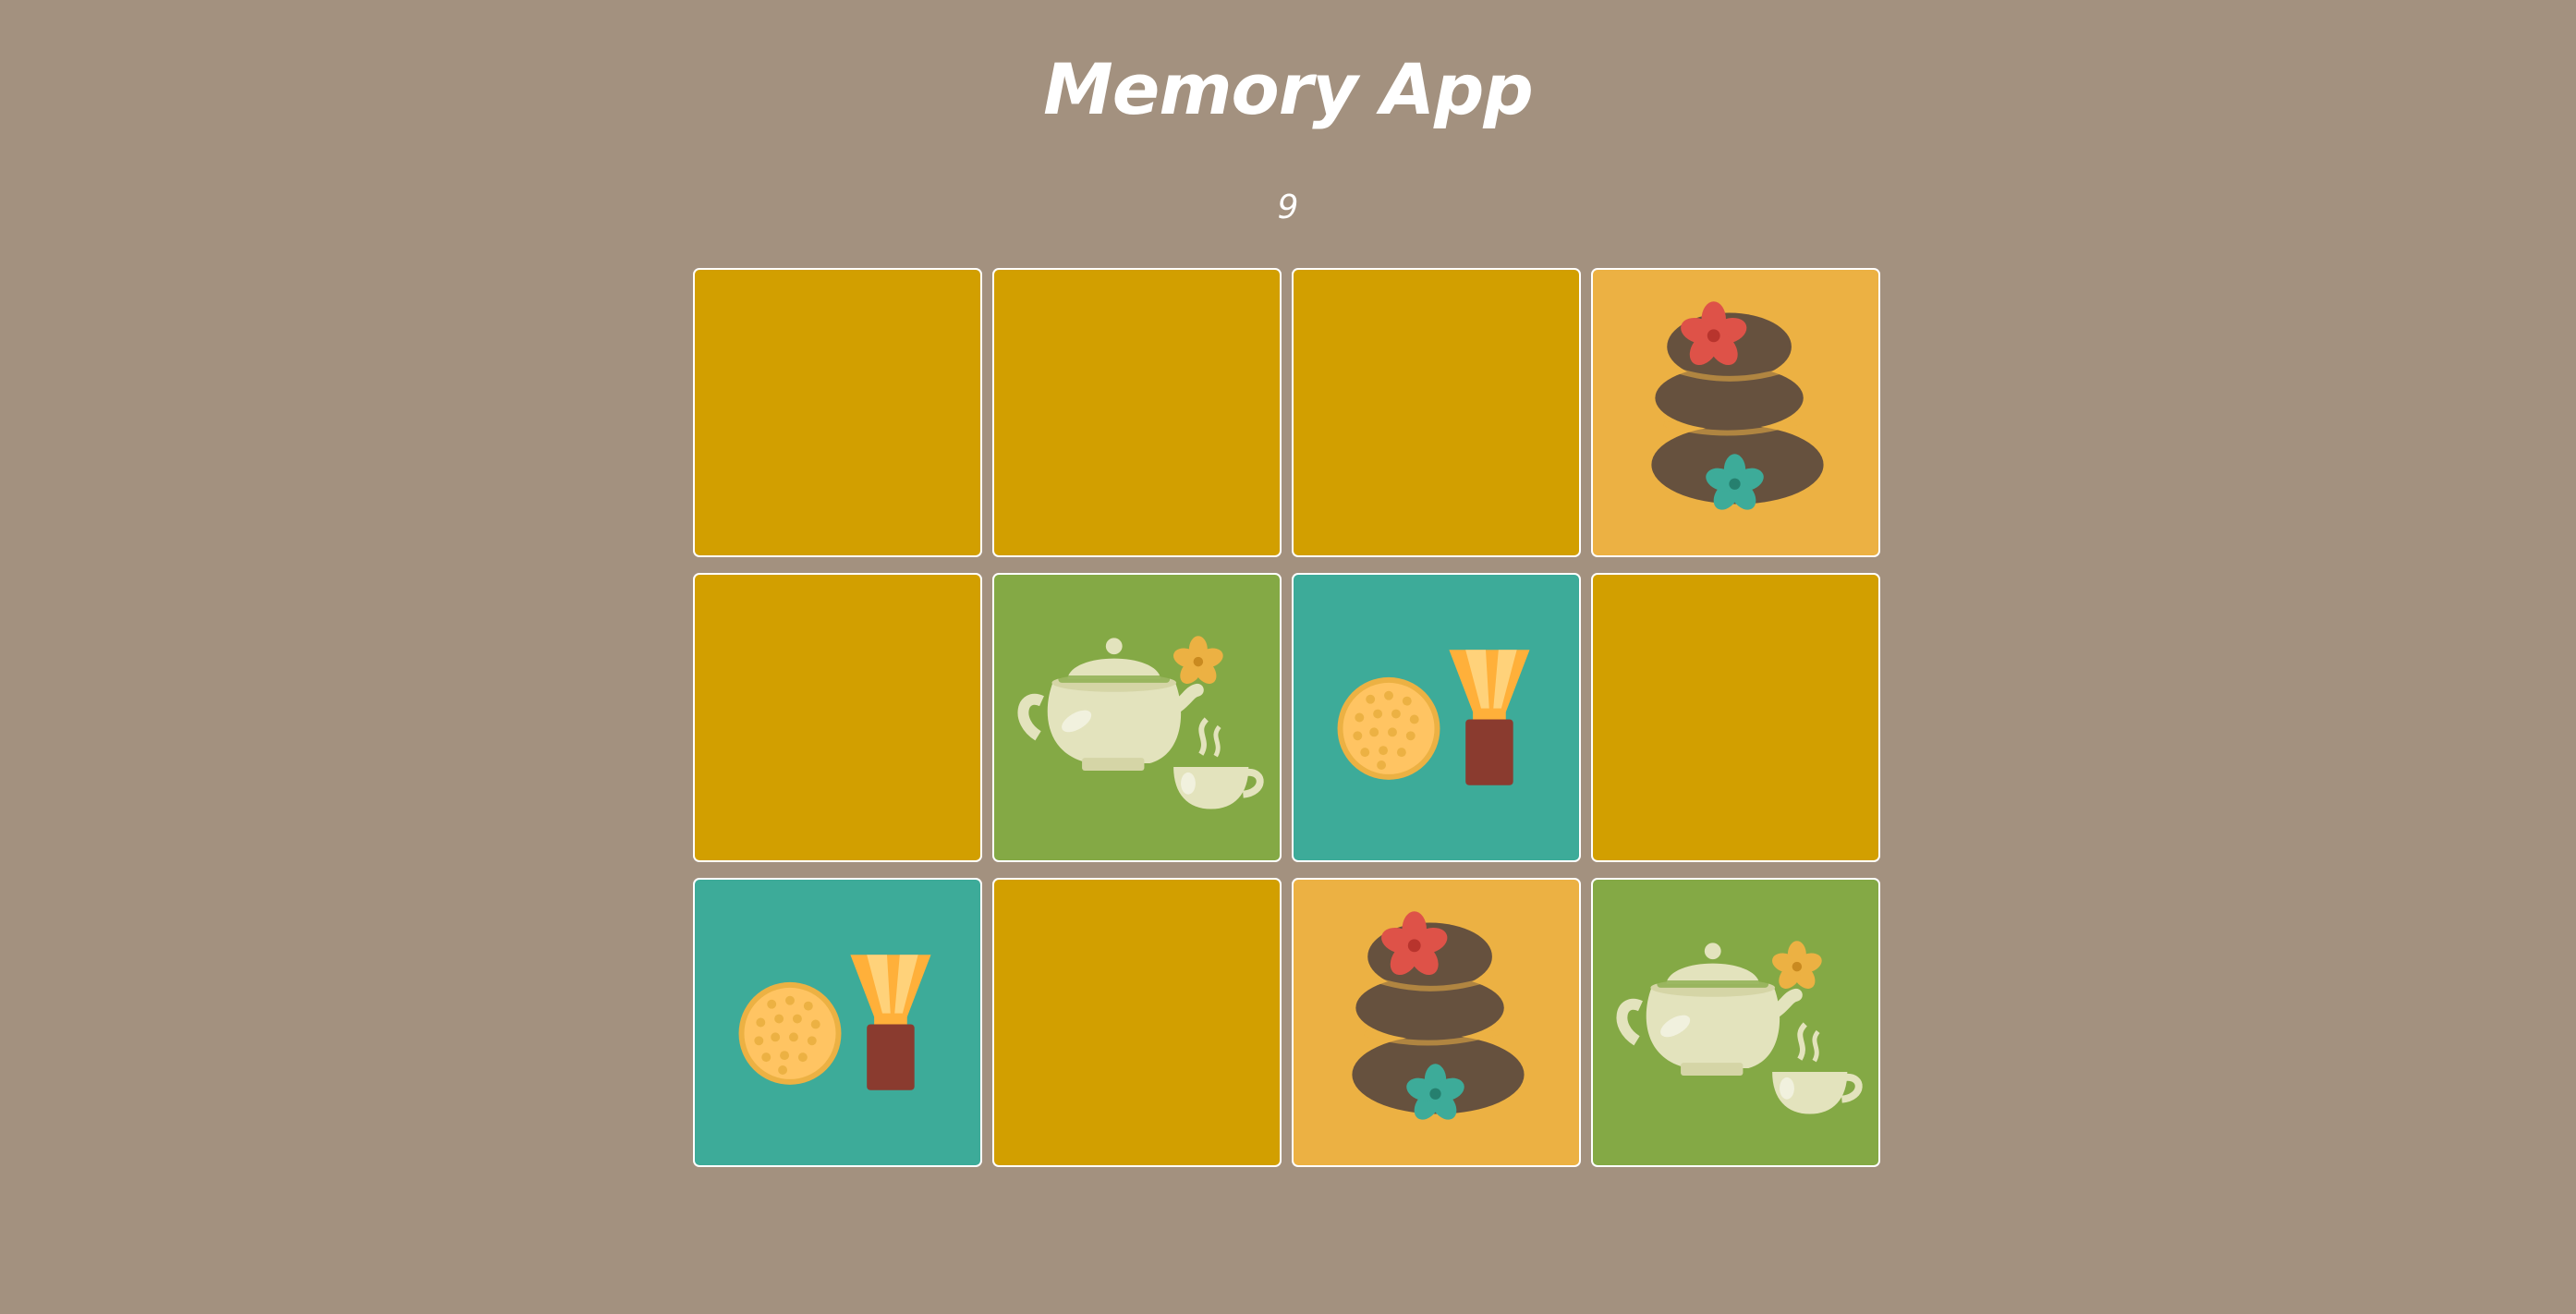  Describe the element at coordinates (1288, 208) in the screenshot. I see `move-counter: 9` at that location.